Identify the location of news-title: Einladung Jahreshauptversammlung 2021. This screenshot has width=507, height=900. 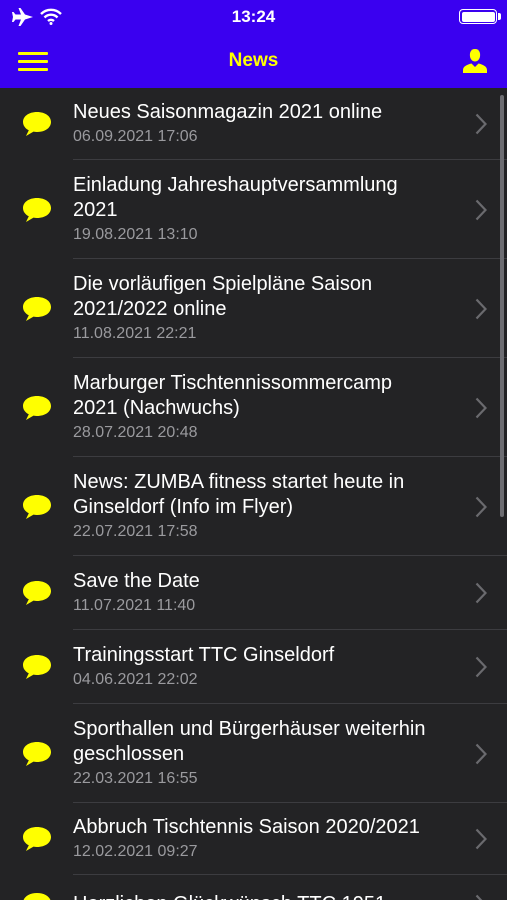
(235, 197).